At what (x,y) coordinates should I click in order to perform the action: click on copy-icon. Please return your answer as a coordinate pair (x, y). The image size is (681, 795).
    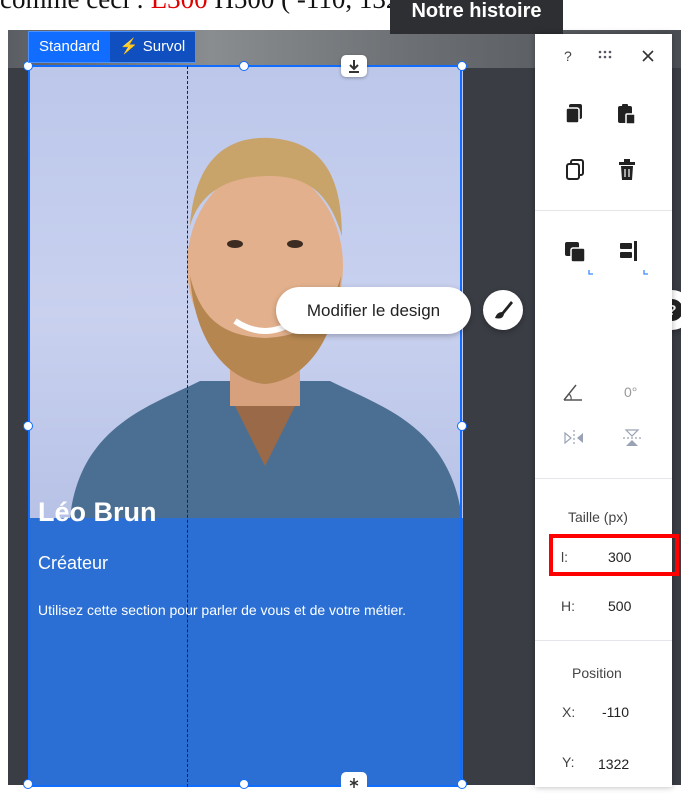
    Looking at the image, I should click on (575, 116).